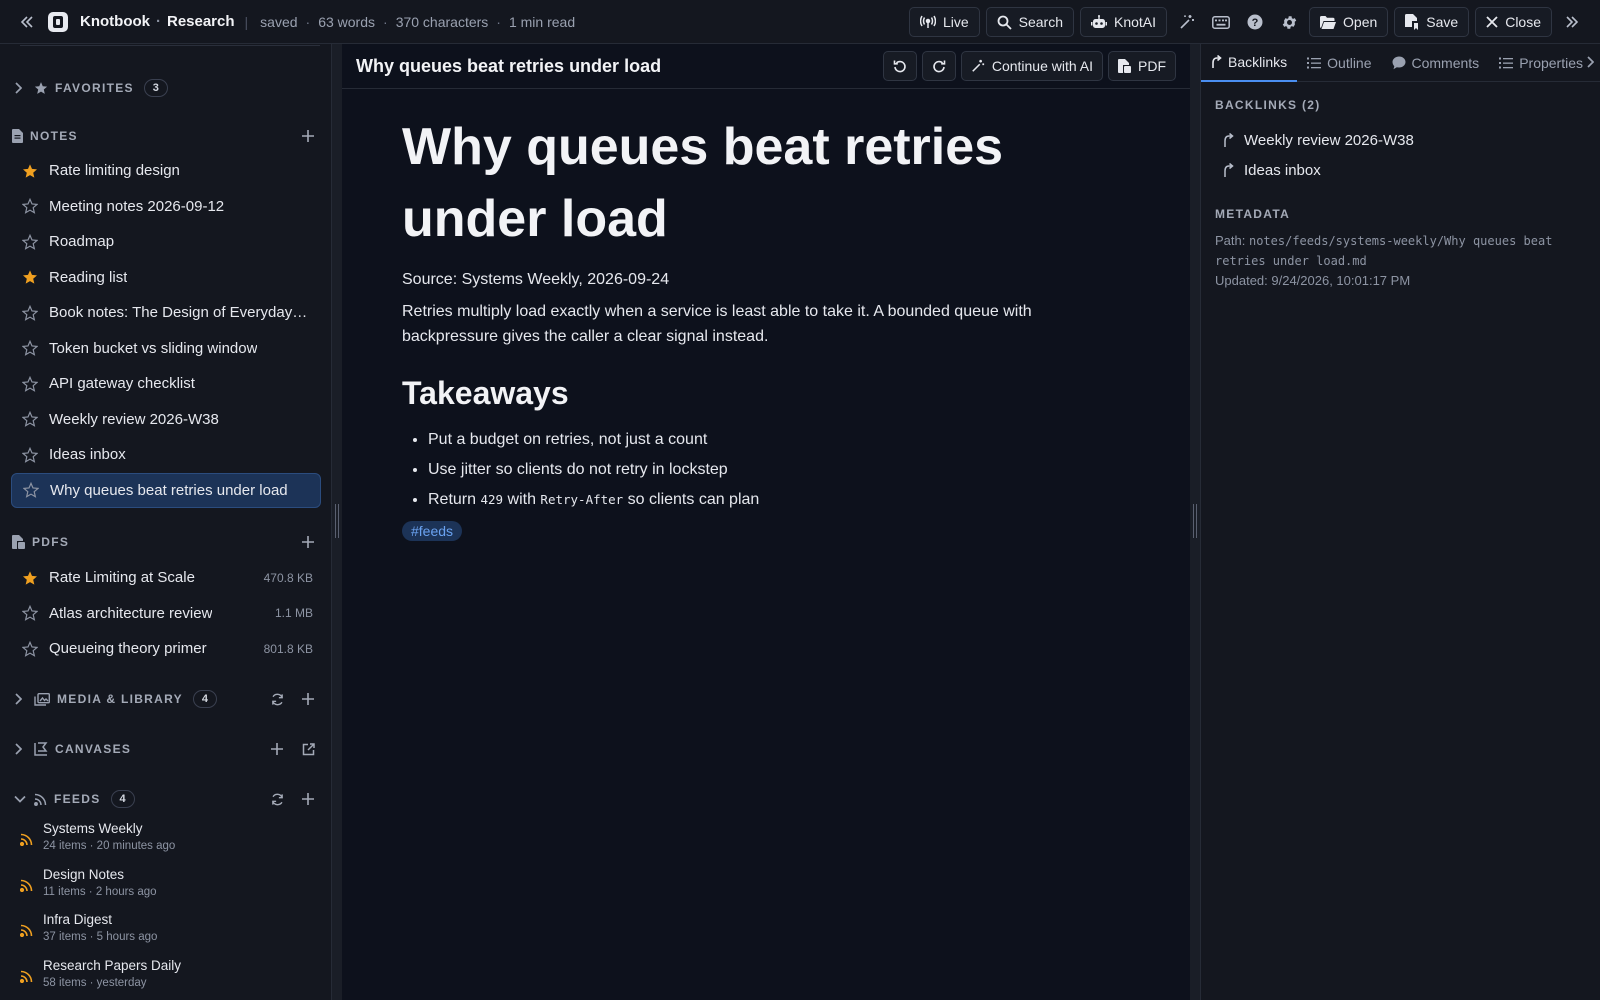  What do you see at coordinates (1124, 22) in the screenshot?
I see `knotai-button: KnotAI` at bounding box center [1124, 22].